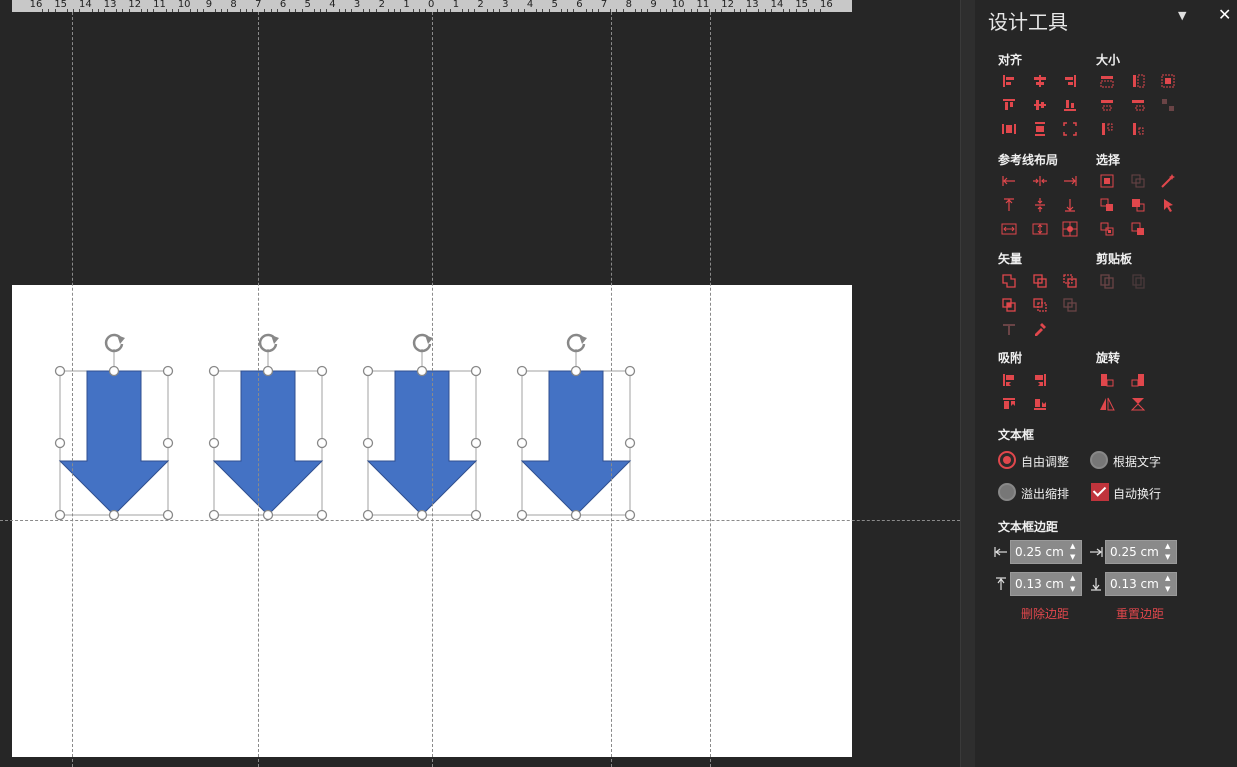  What do you see at coordinates (1009, 129) in the screenshot?
I see `distribute-horizontal-icon` at bounding box center [1009, 129].